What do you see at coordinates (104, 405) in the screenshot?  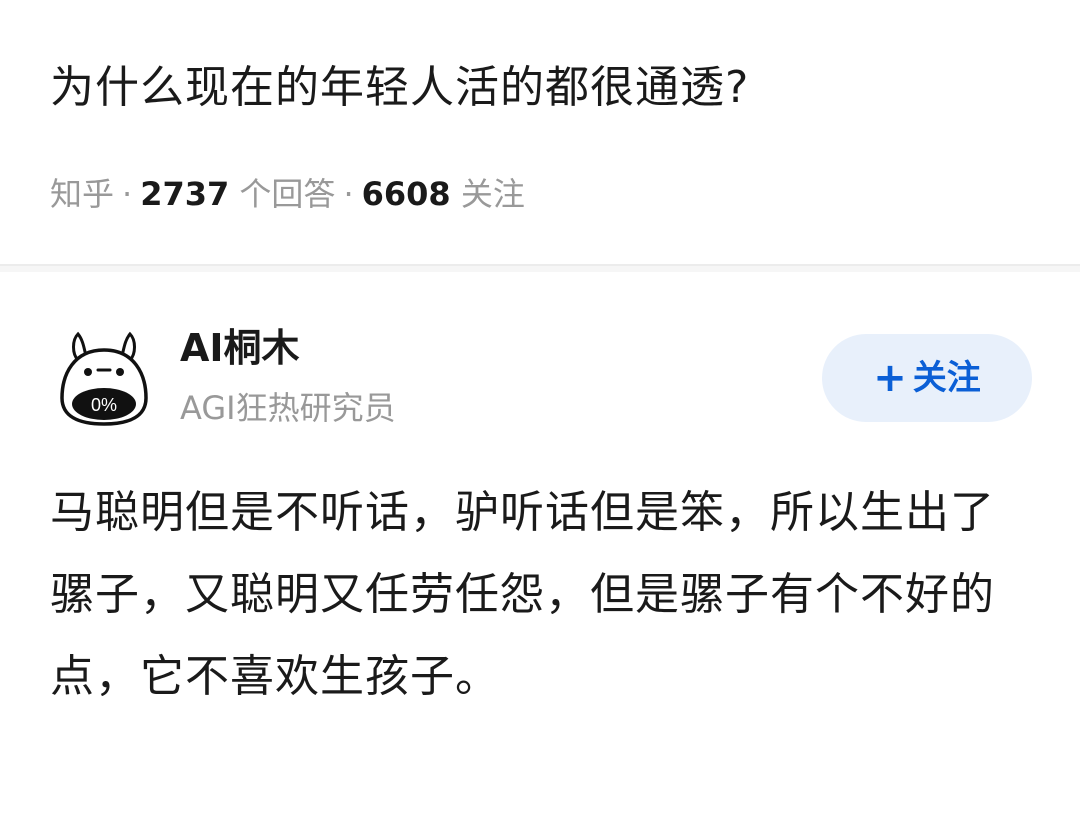 I see `avatar-badge-text: 0%` at bounding box center [104, 405].